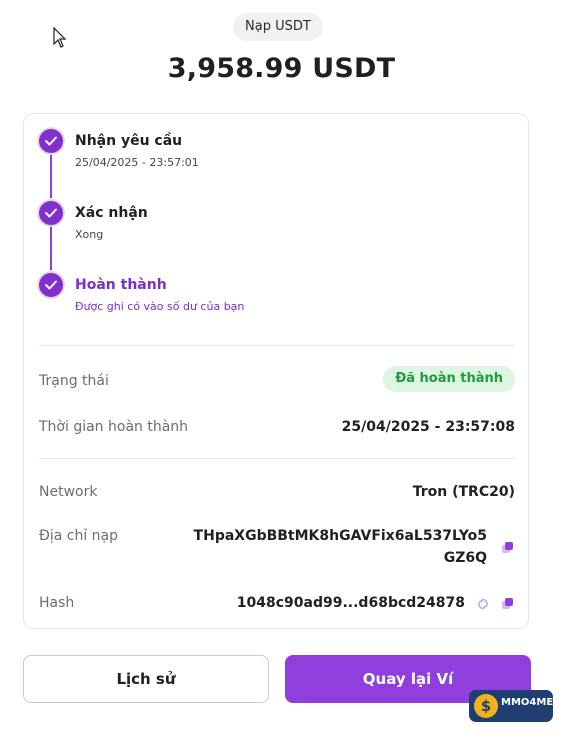  What do you see at coordinates (350, 603) in the screenshot?
I see `hash-value: 1048c90ad99...d68bcd24878` at bounding box center [350, 603].